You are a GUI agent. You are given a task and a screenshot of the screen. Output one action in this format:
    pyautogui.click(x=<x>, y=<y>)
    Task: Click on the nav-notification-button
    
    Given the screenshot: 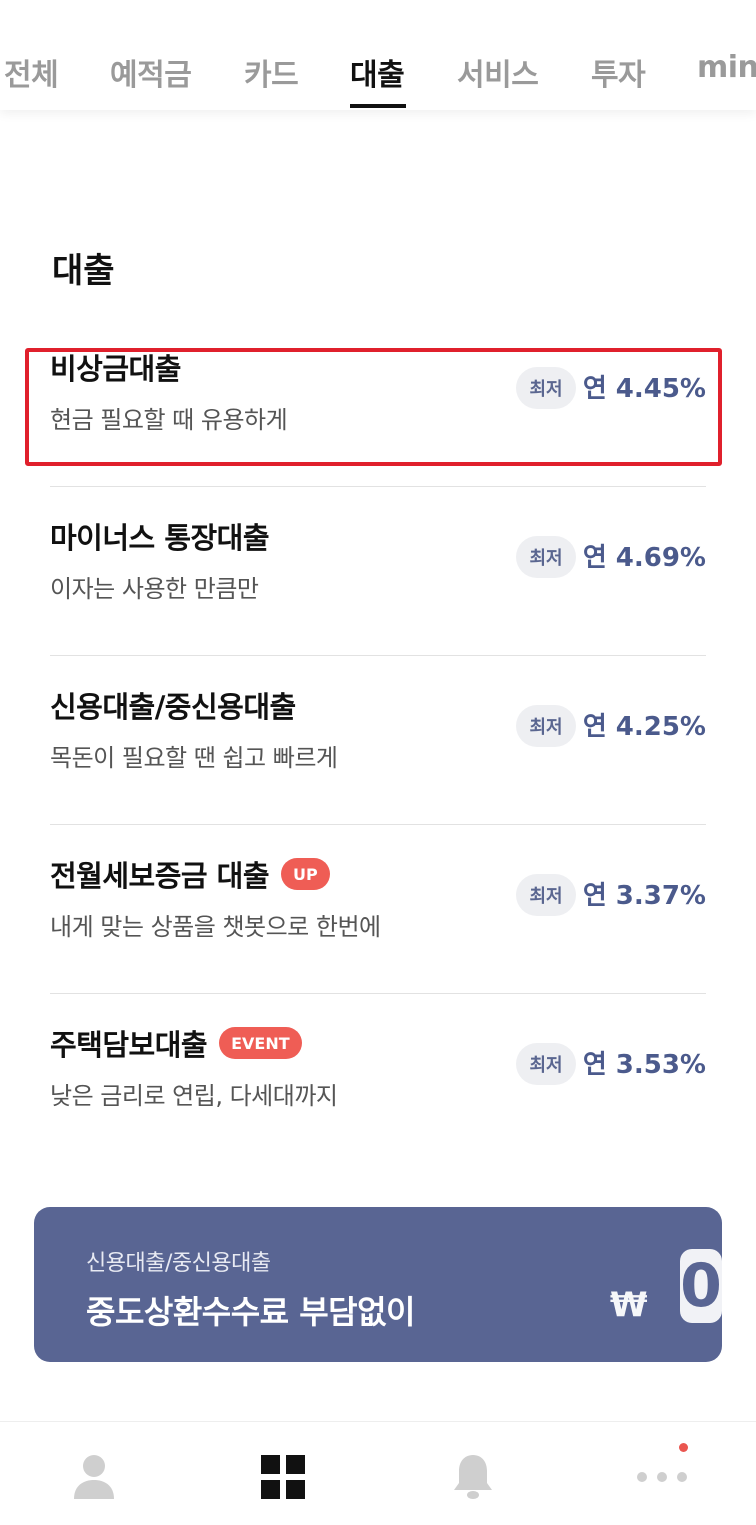 What is the action you would take?
    pyautogui.click(x=473, y=1477)
    